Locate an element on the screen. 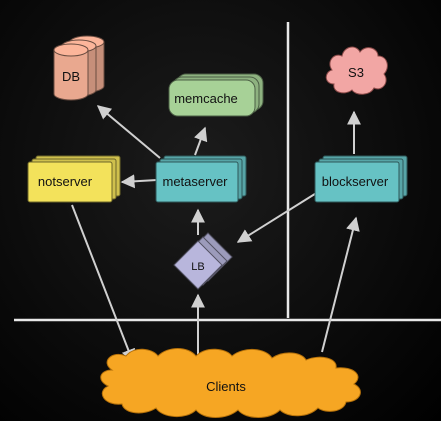 The image size is (441, 421). notserver-node: notserver is located at coordinates (74, 179).